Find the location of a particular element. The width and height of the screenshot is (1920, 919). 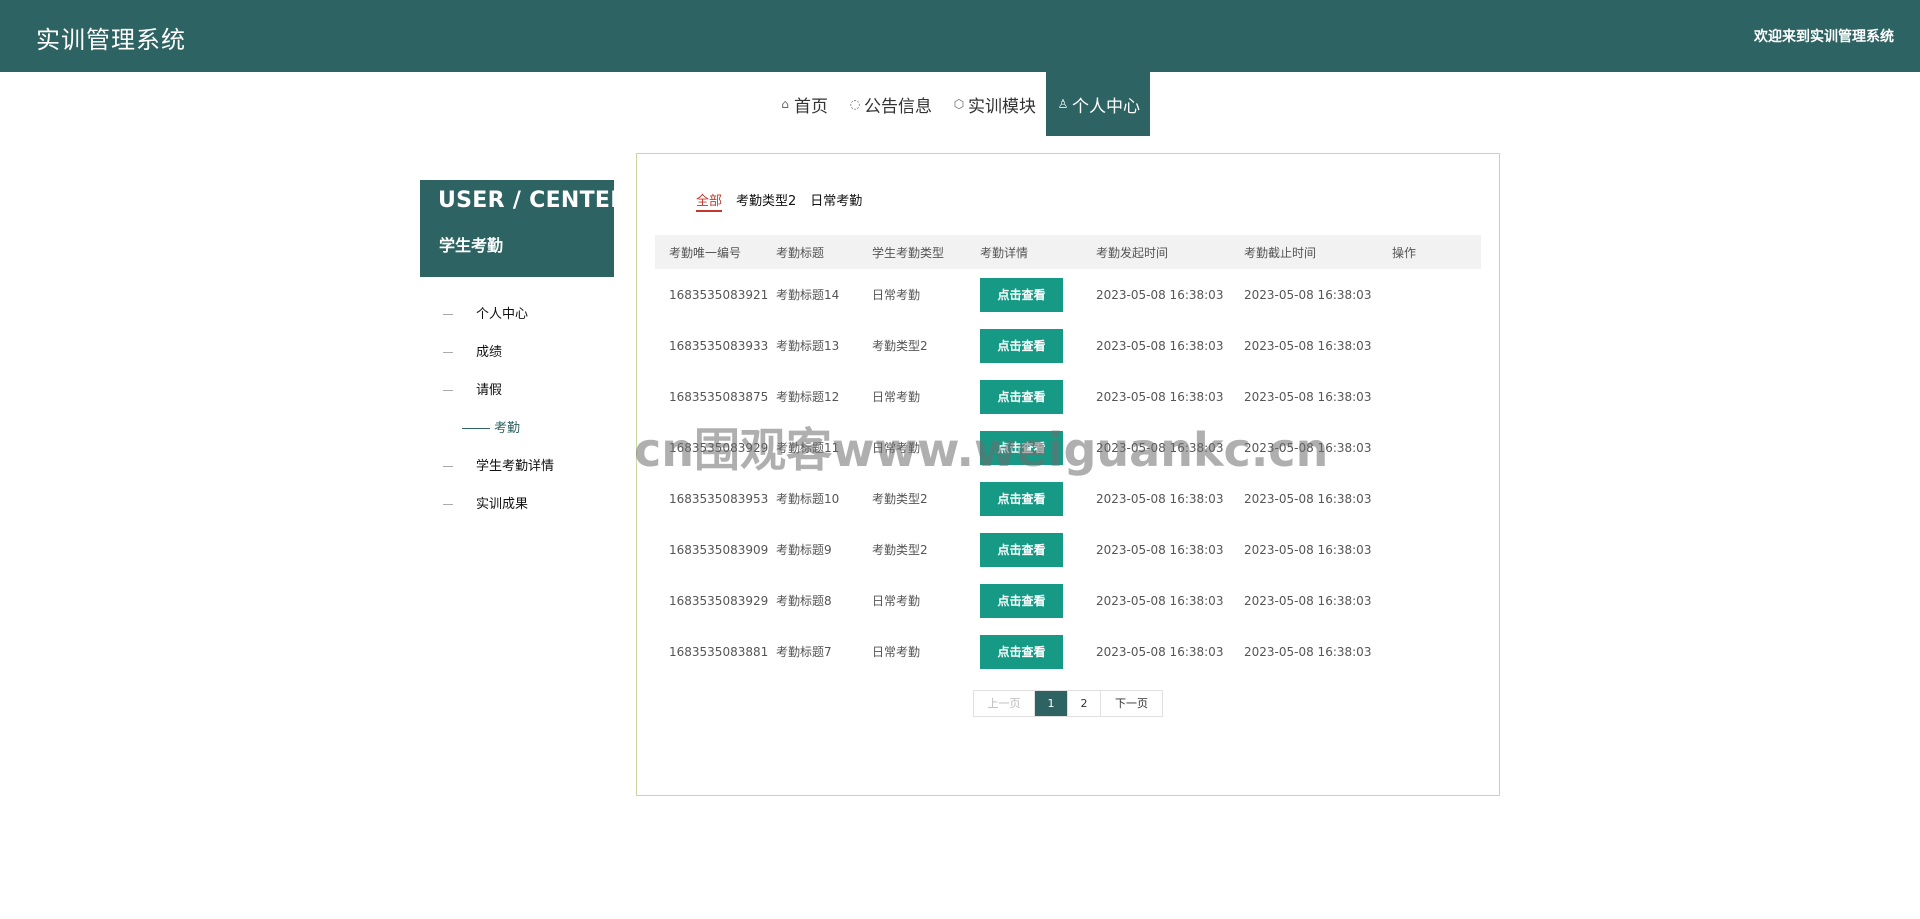

sidebar-header: USER / CENTER 学生考勤 is located at coordinates (523, 228).